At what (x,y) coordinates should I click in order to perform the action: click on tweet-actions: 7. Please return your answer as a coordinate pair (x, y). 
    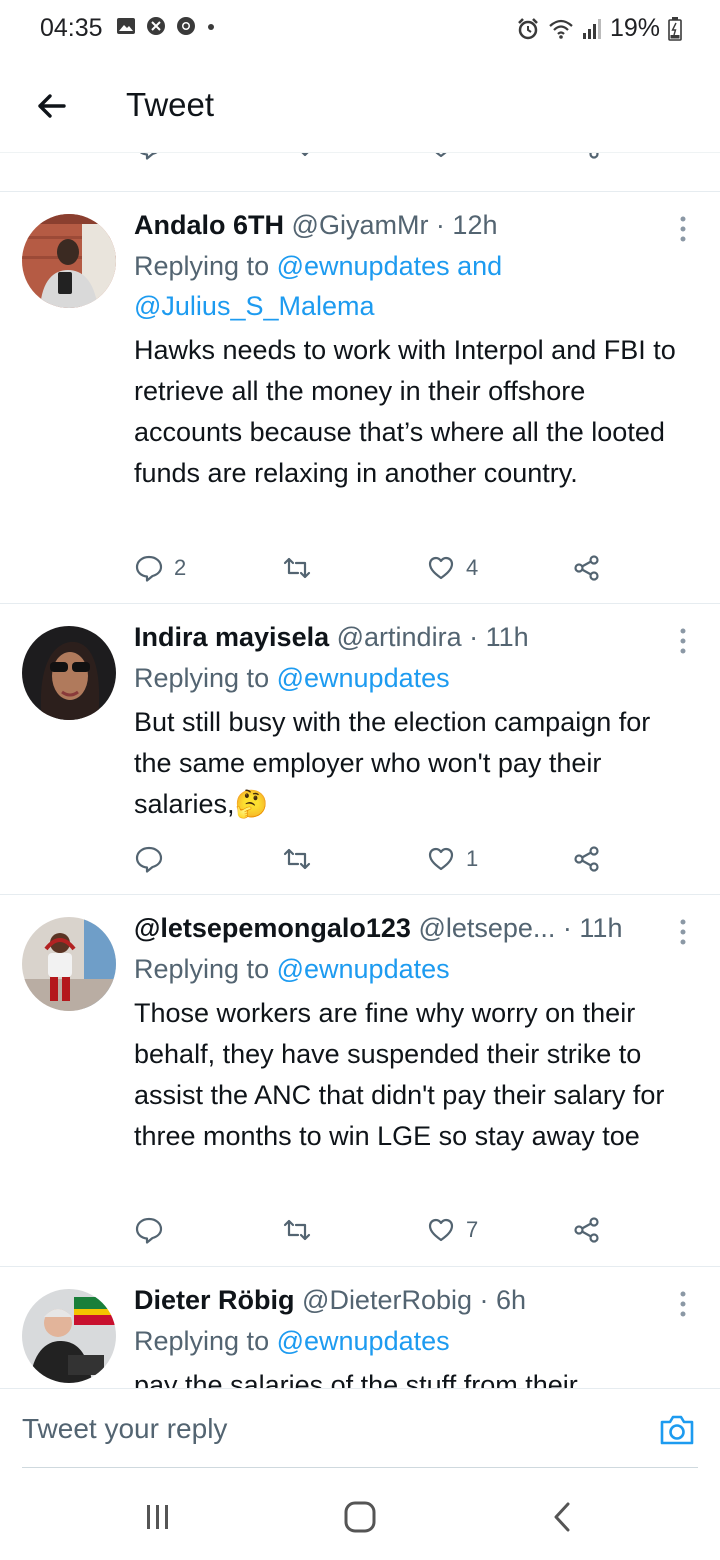
    Looking at the image, I should click on (374, 1235).